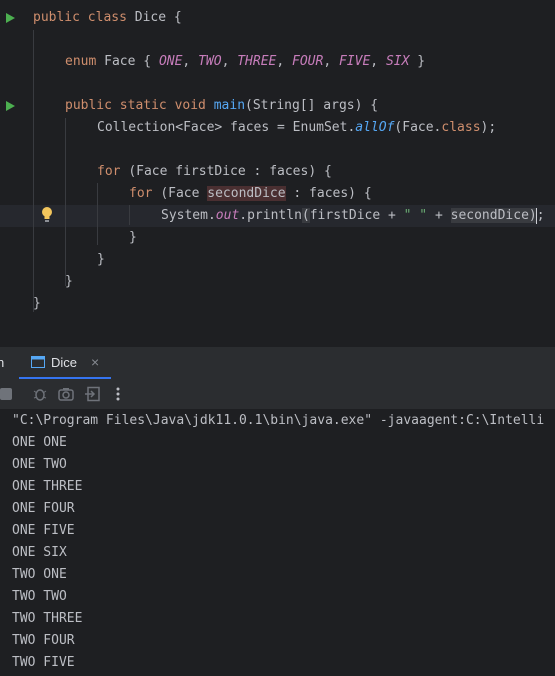 The width and height of the screenshot is (555, 676). I want to click on static-field: out, so click(227, 215).